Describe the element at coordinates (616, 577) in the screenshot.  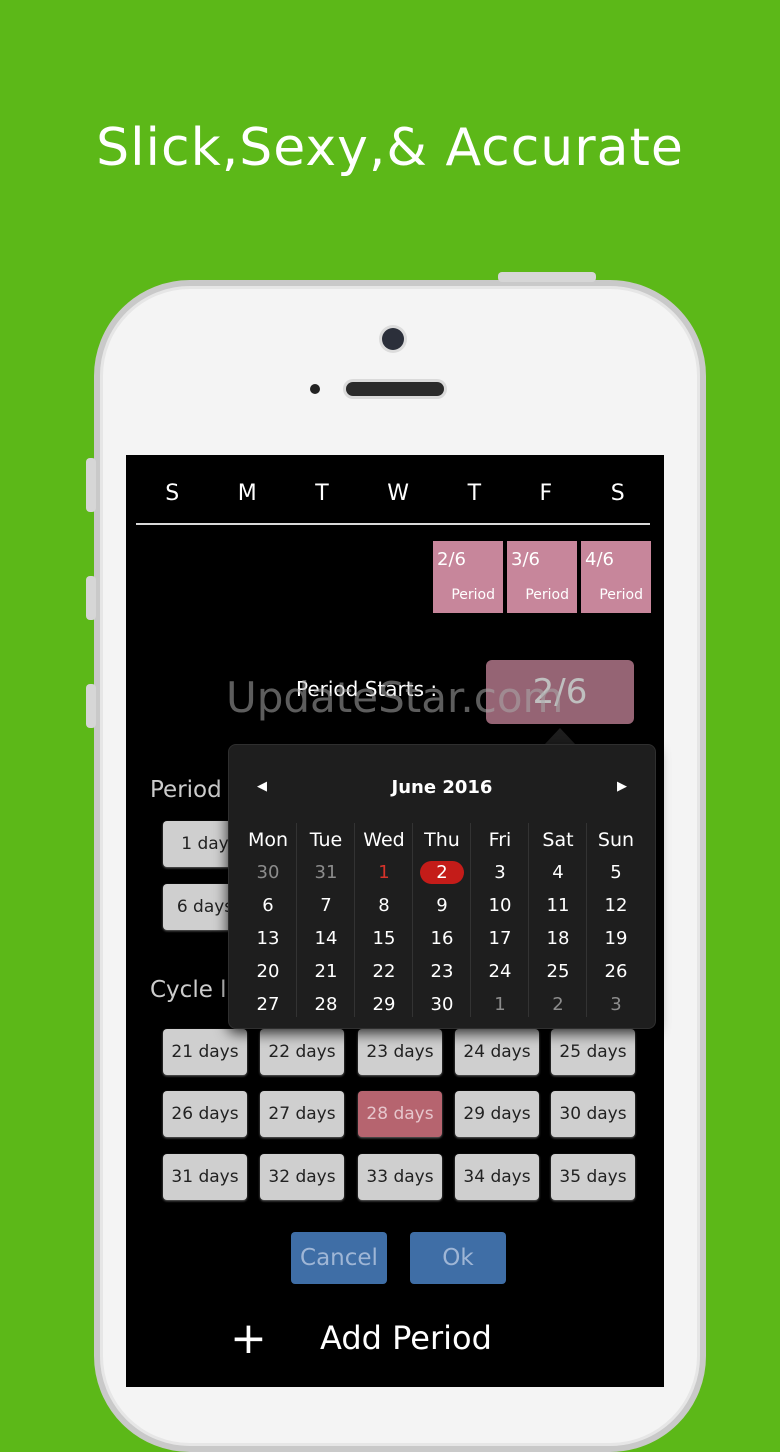
I see `period-day-cell: 4/6 Period` at that location.